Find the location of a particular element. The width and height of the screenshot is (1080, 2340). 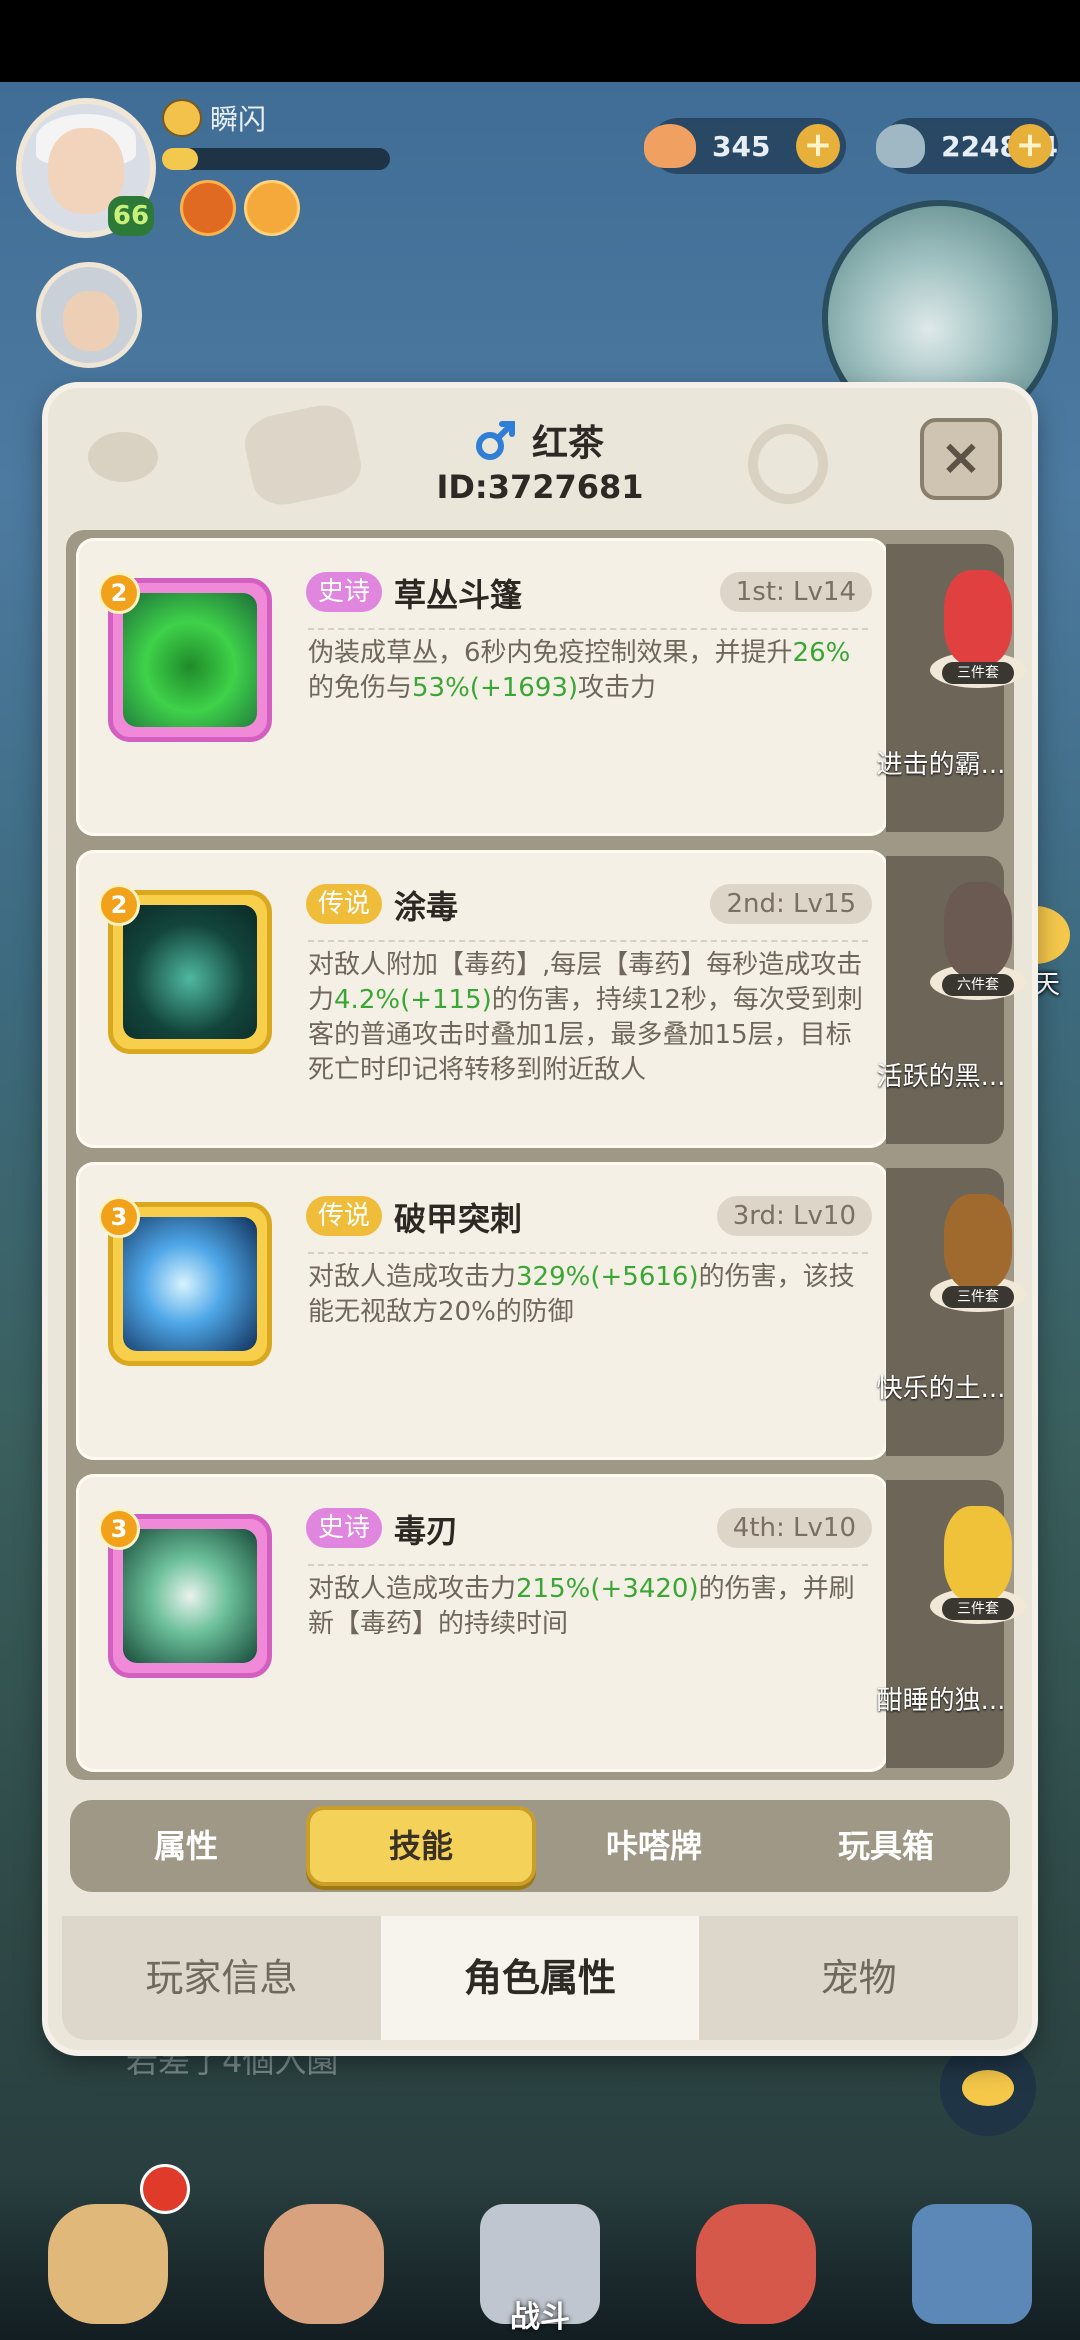

modal-player-name: 红茶 is located at coordinates (568, 443).